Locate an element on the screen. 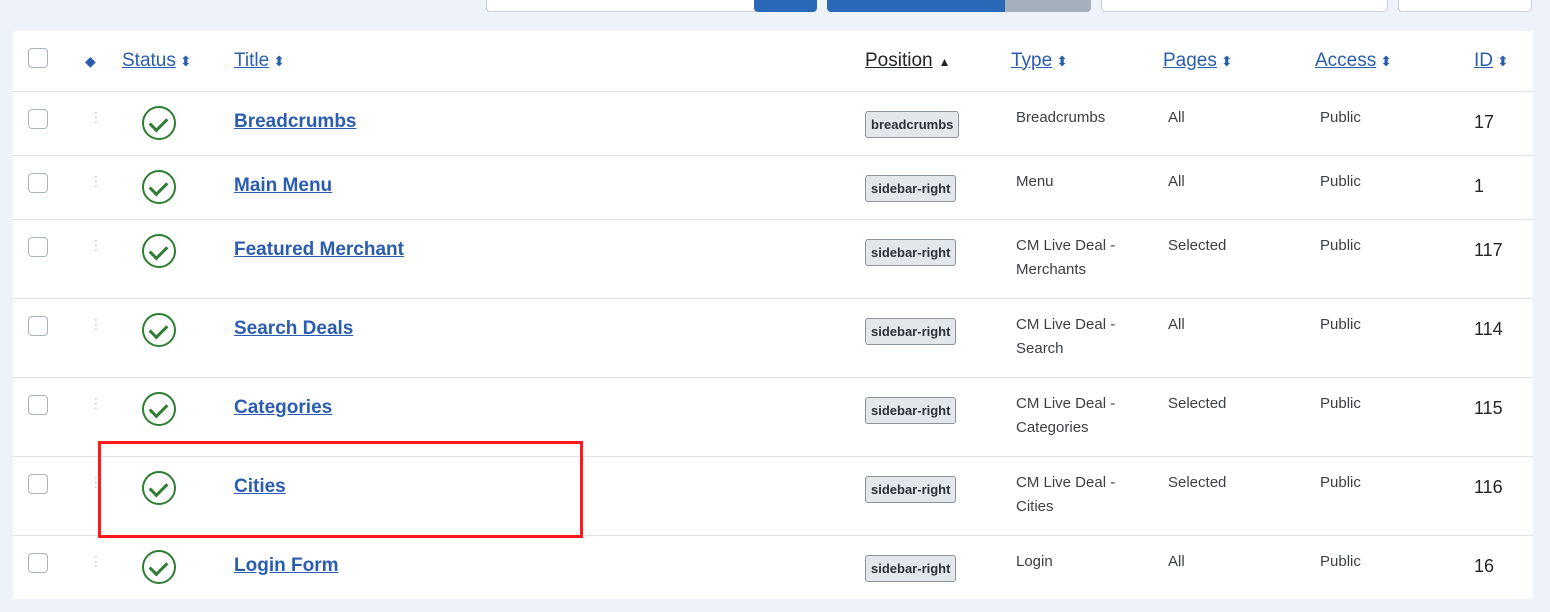 The height and width of the screenshot is (612, 1550). type-text: Login is located at coordinates (1034, 561).